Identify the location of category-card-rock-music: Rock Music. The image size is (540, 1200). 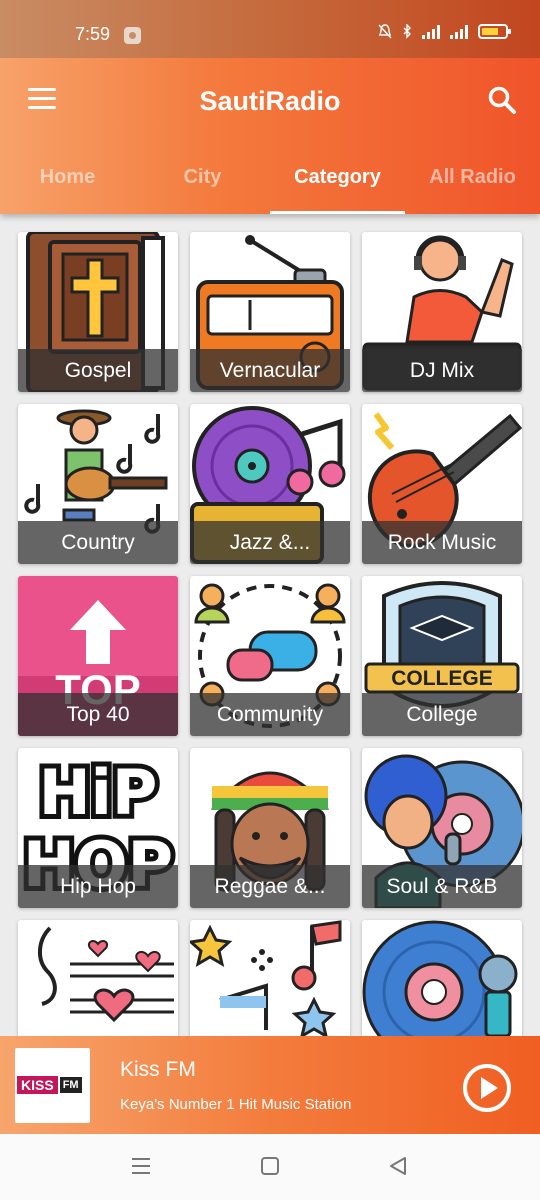
(442, 484).